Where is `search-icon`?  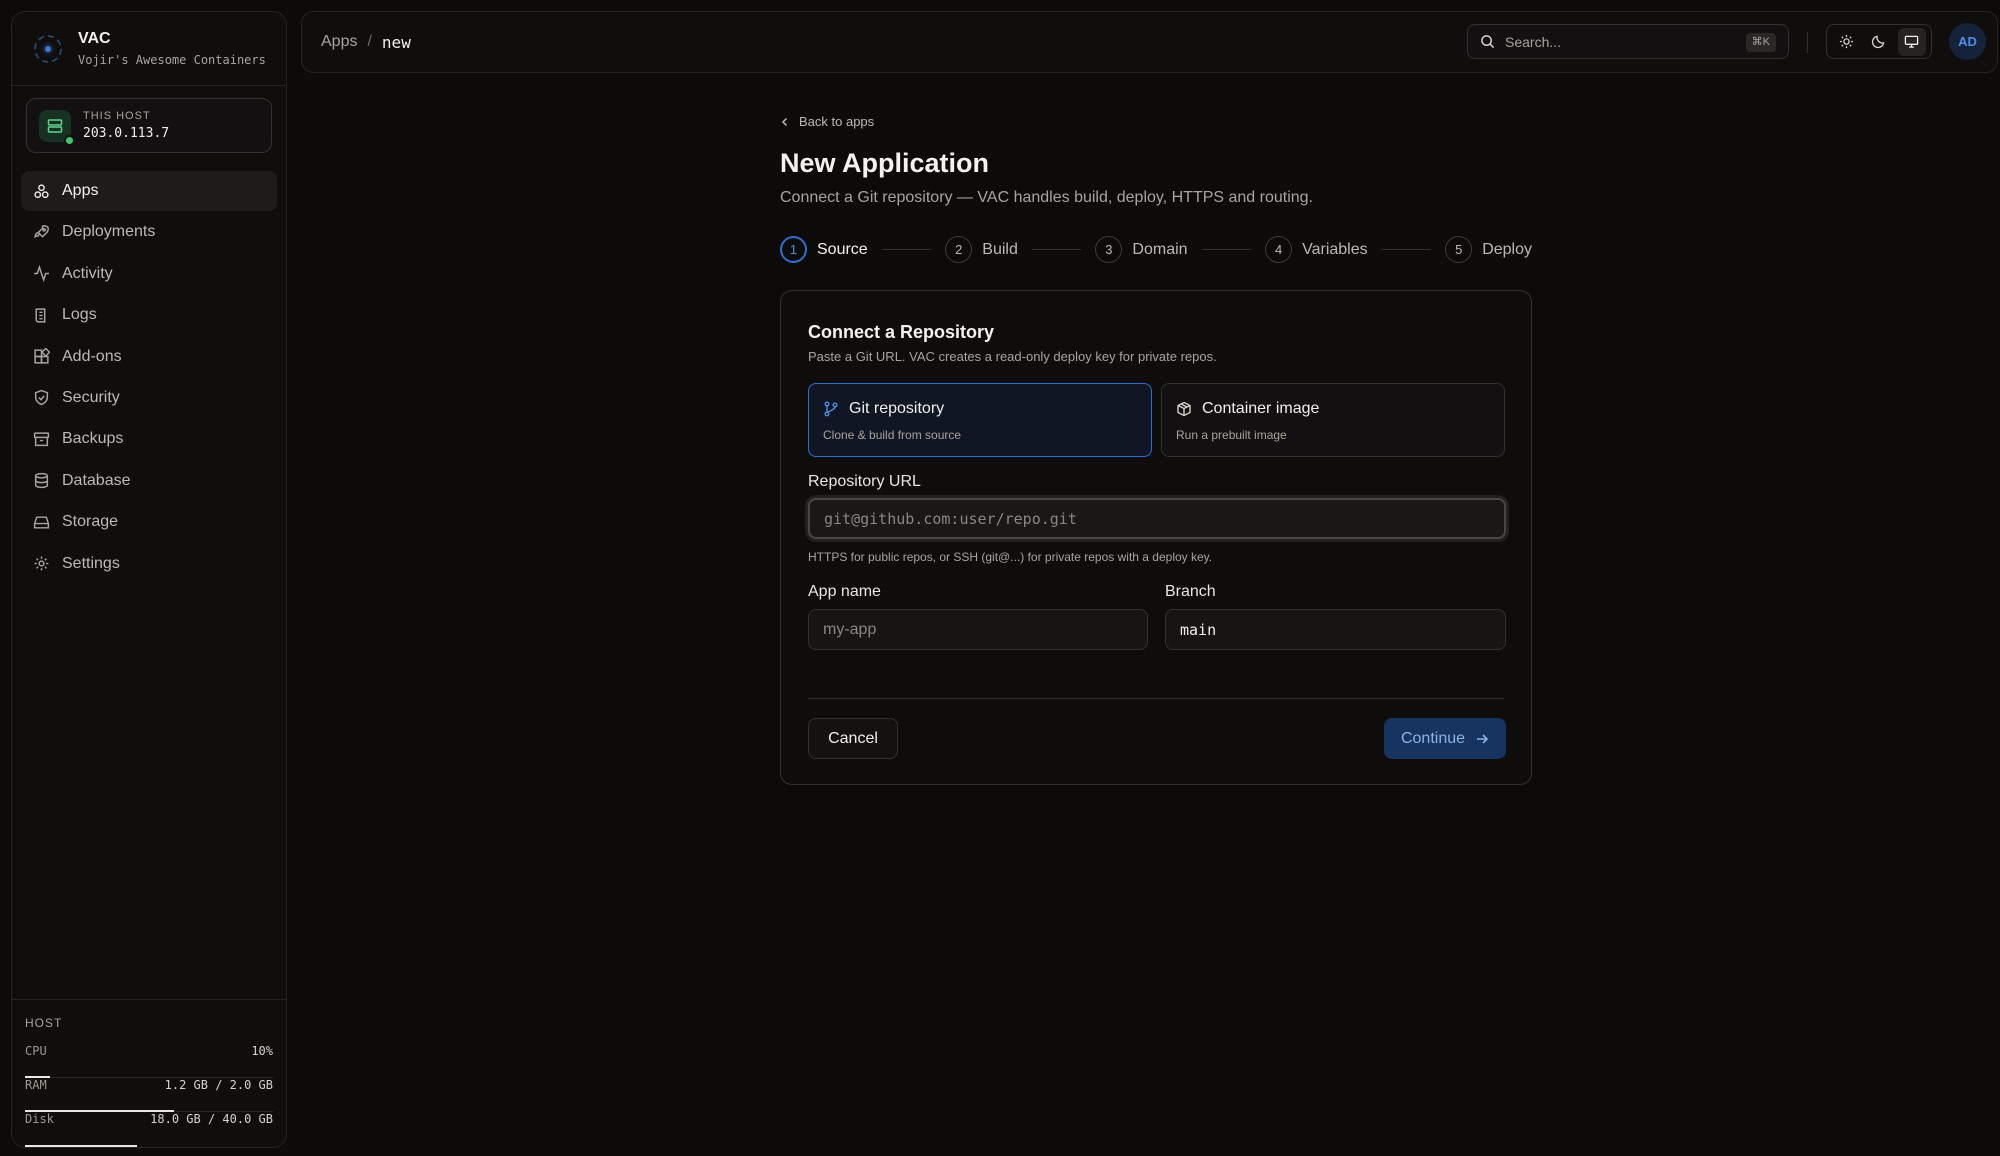
search-icon is located at coordinates (1488, 42).